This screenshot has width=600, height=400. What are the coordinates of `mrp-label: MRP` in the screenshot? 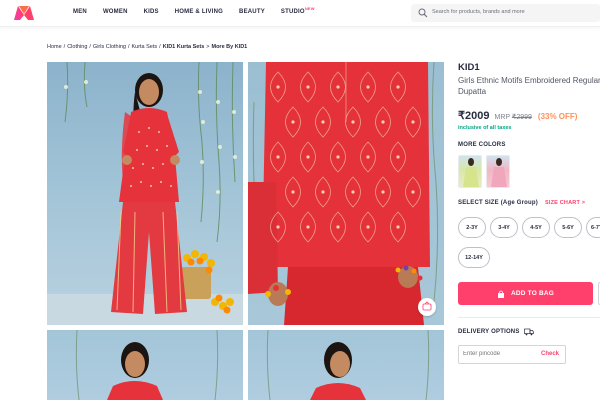 It's located at (502, 117).